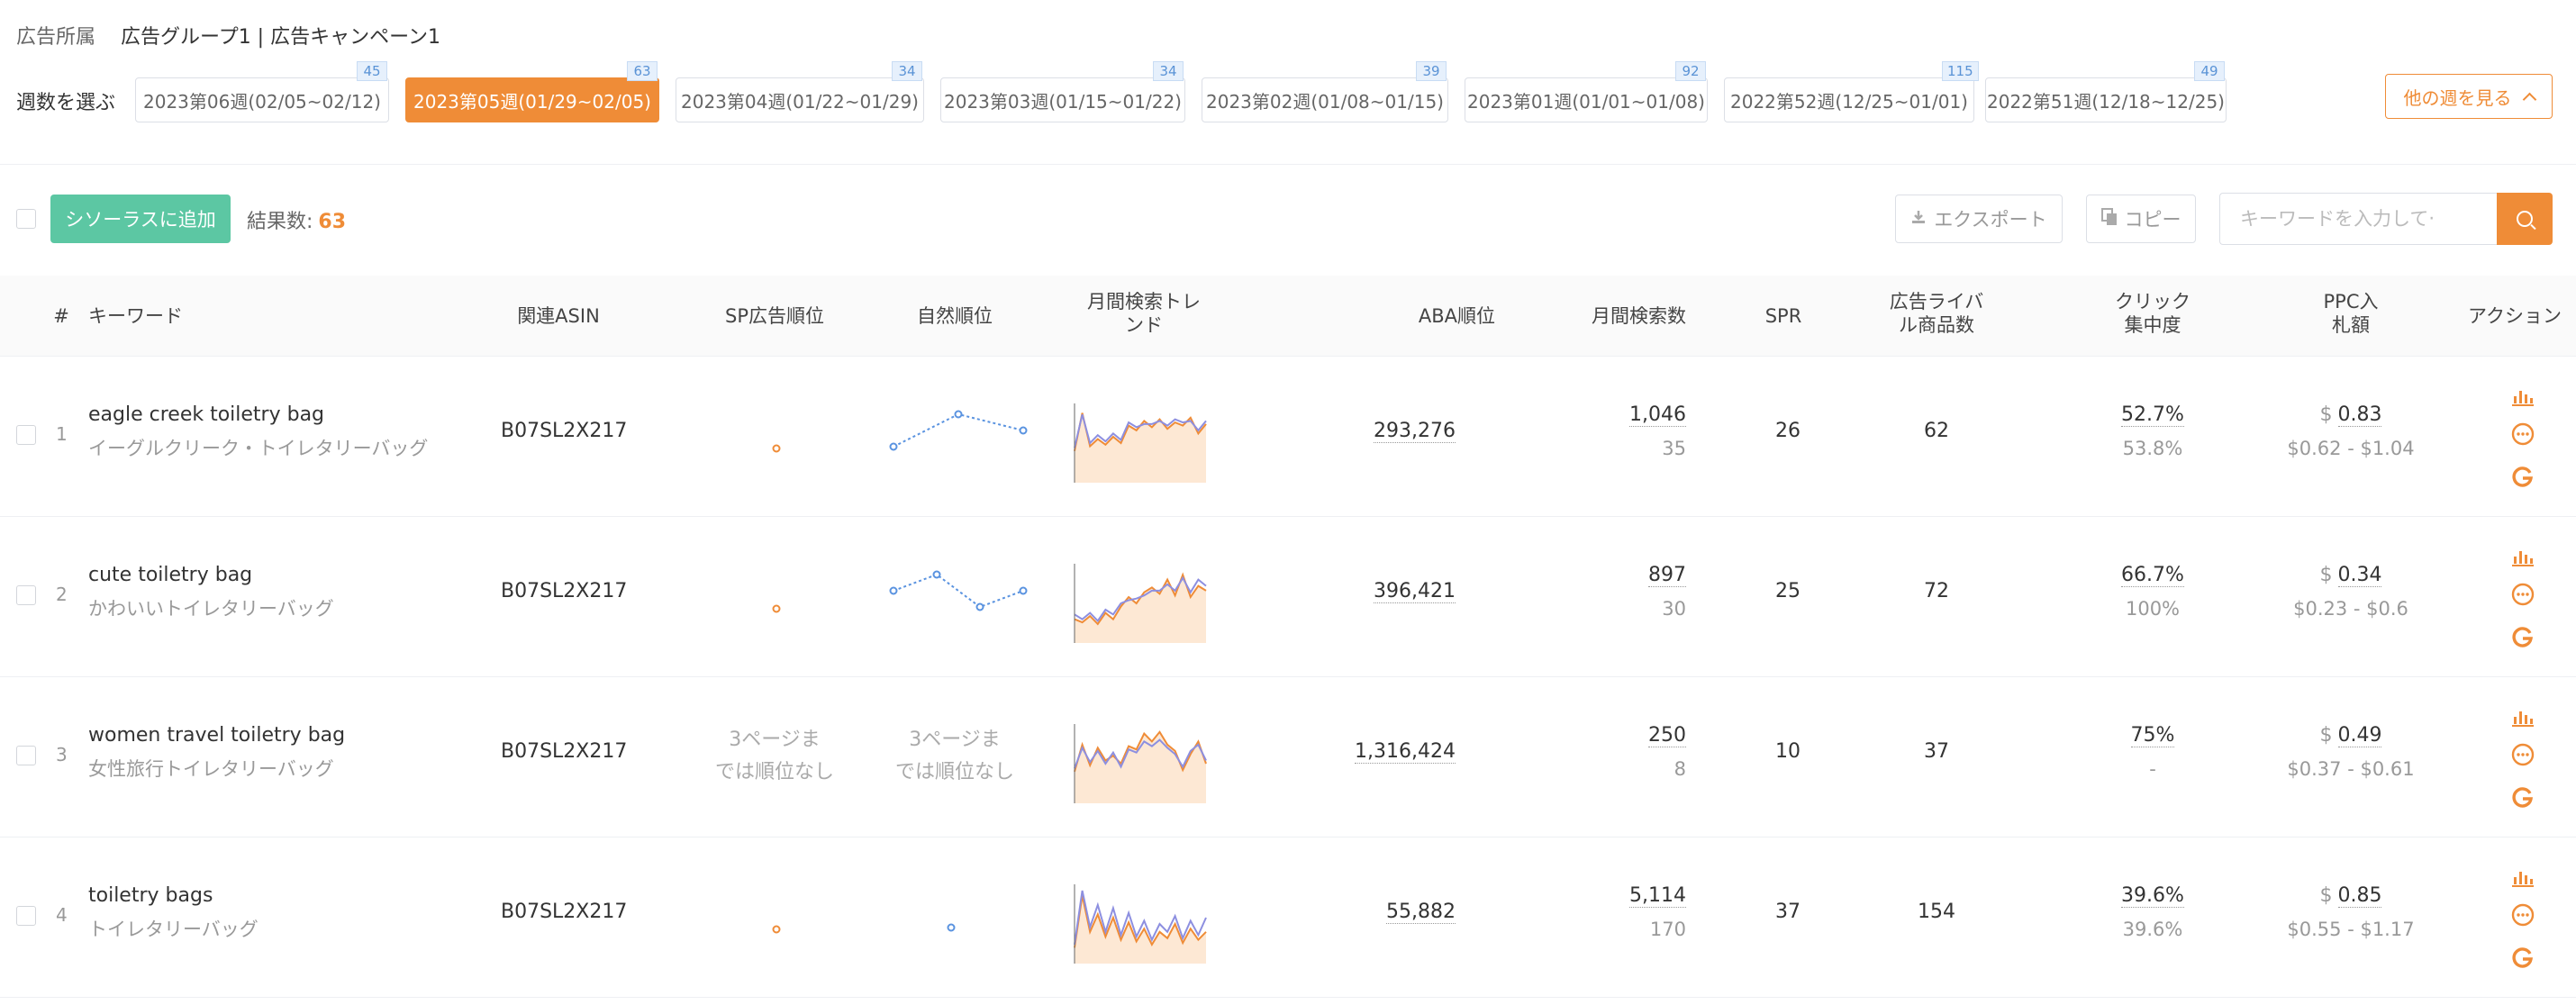 The height and width of the screenshot is (1005, 2576). I want to click on monthly-searches-value: 5,114, so click(1657, 896).